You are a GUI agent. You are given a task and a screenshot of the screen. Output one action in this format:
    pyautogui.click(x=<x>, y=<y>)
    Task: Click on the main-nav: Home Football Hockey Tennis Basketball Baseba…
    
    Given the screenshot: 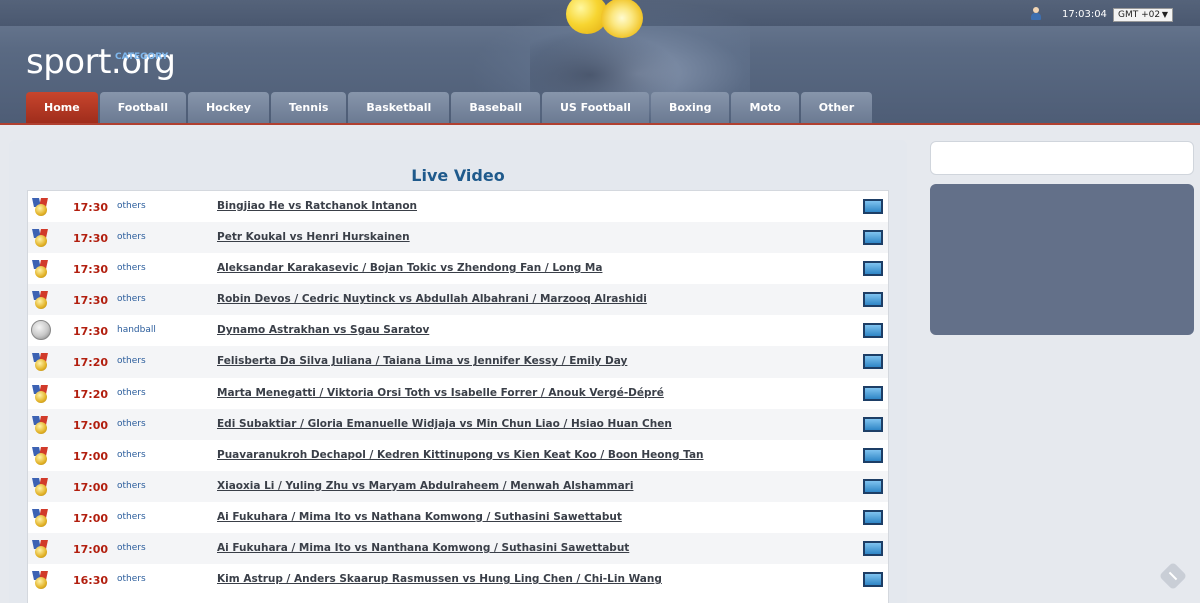 What is the action you would take?
    pyautogui.click(x=449, y=107)
    